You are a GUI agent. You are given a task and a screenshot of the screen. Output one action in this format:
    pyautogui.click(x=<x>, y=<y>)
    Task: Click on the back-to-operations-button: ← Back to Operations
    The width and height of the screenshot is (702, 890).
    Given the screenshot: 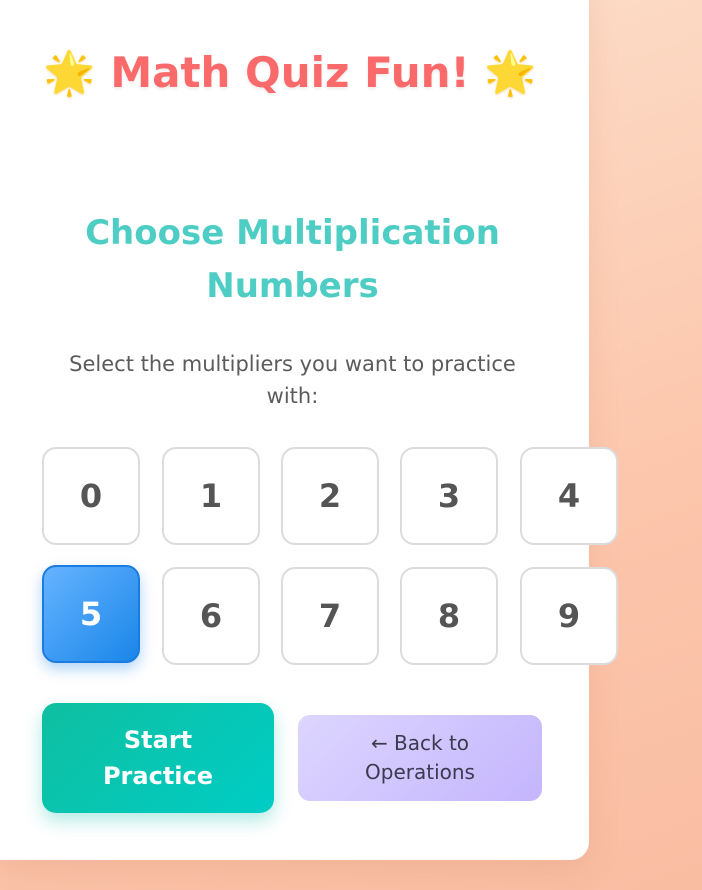 What is the action you would take?
    pyautogui.click(x=420, y=758)
    